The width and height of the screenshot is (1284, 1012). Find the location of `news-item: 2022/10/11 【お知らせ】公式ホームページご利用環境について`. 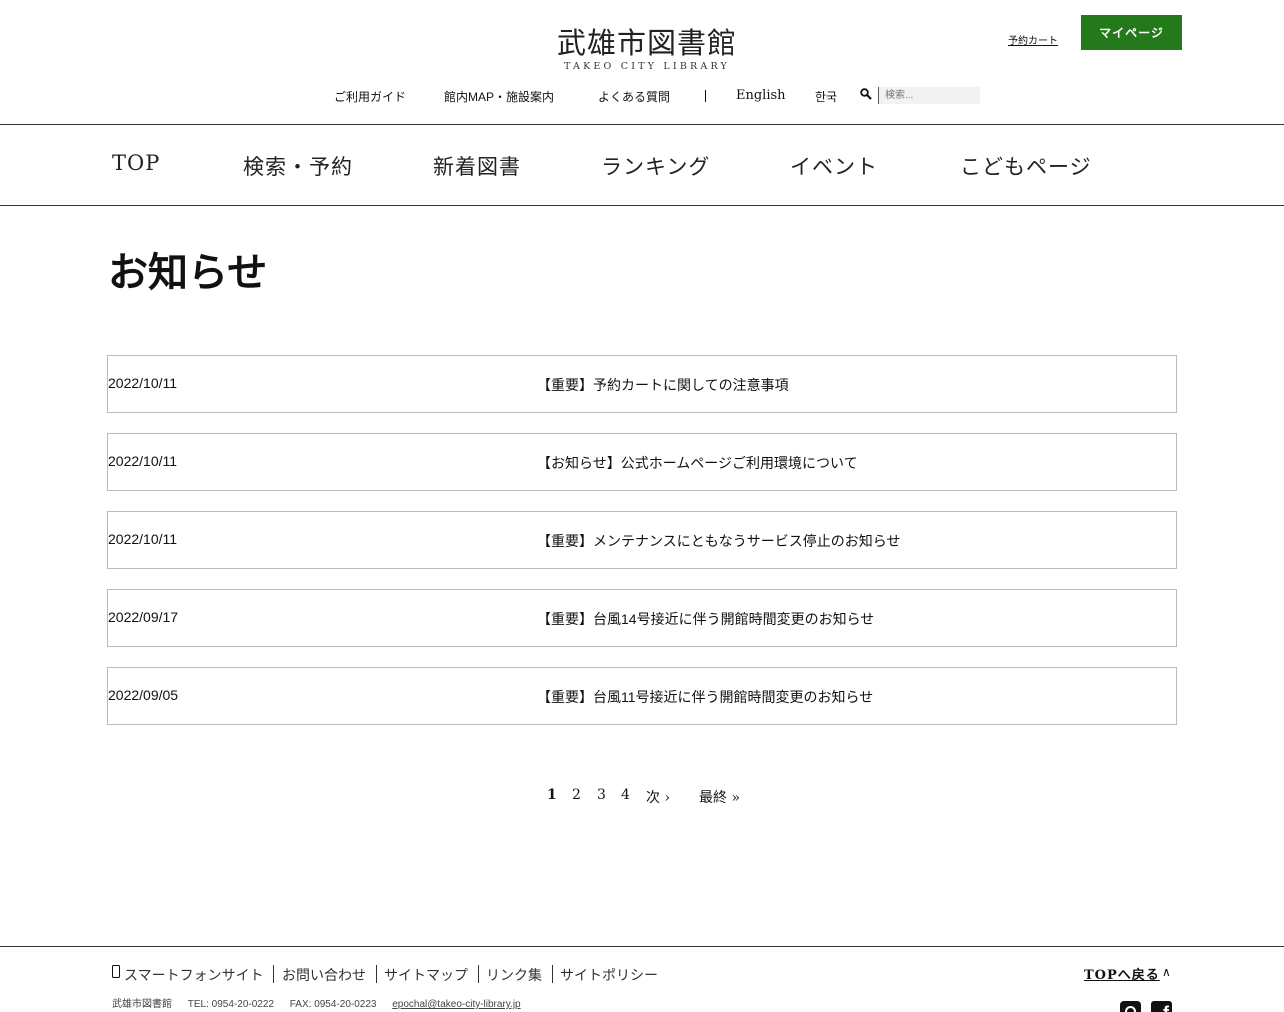

news-item: 2022/10/11 【お知らせ】公式ホームページご利用環境について is located at coordinates (642, 462).